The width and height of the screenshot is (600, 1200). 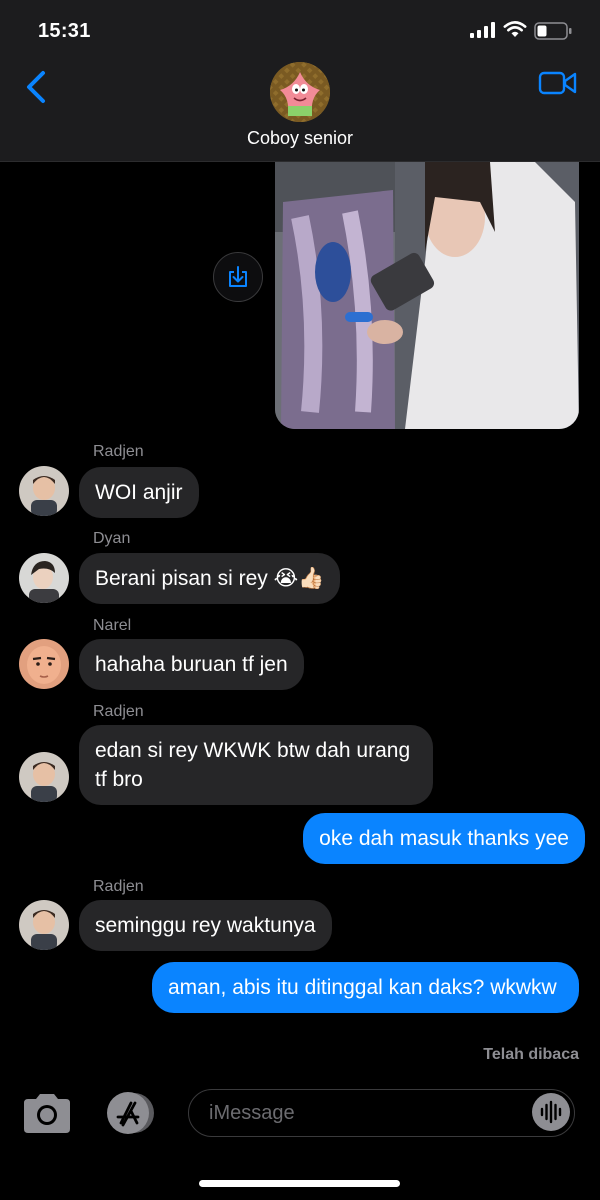 I want to click on voice-memo-button, so click(x=551, y=1112).